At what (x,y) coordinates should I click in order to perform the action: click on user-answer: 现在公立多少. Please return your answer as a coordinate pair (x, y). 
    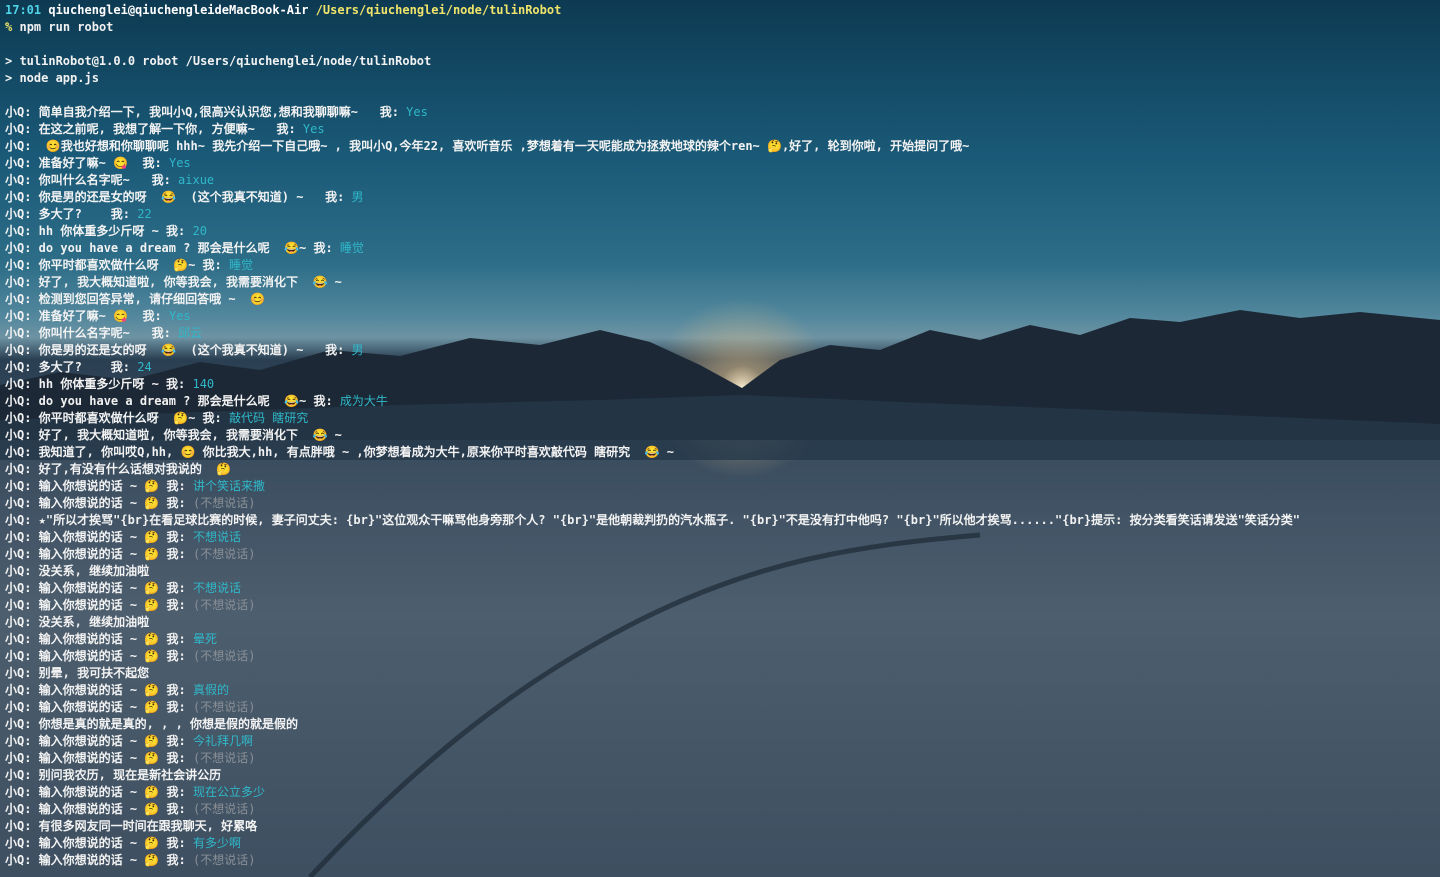
    Looking at the image, I should click on (228, 792).